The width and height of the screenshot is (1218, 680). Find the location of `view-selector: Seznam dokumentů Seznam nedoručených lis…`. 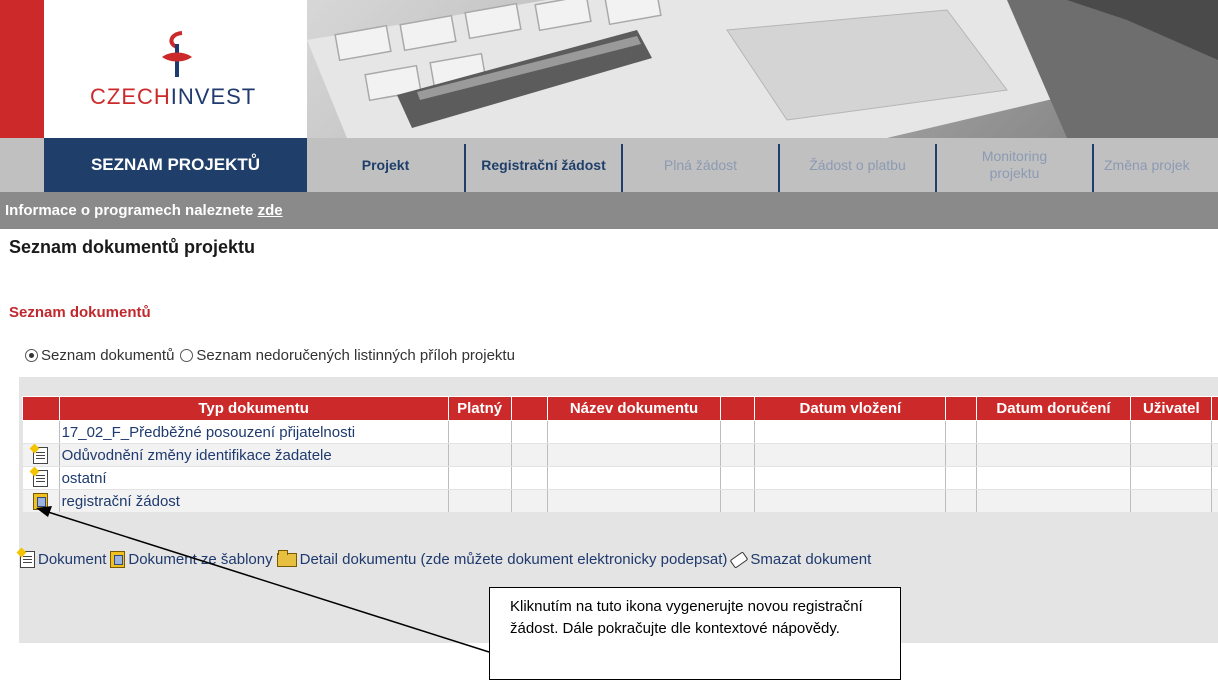

view-selector: Seznam dokumentů Seznam nedoručených lis… is located at coordinates (273, 355).